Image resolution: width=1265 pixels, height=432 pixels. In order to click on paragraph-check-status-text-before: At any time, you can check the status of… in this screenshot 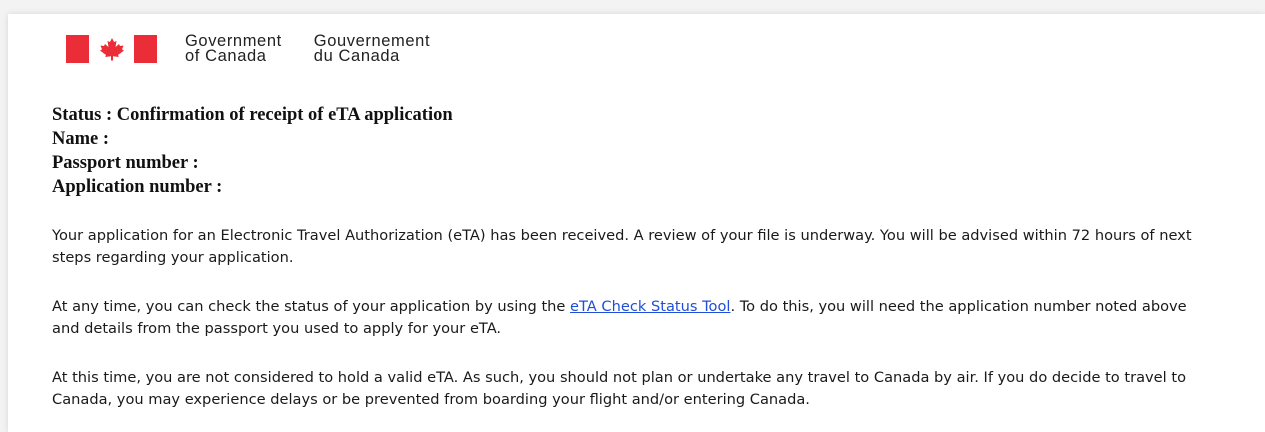, I will do `click(311, 306)`.